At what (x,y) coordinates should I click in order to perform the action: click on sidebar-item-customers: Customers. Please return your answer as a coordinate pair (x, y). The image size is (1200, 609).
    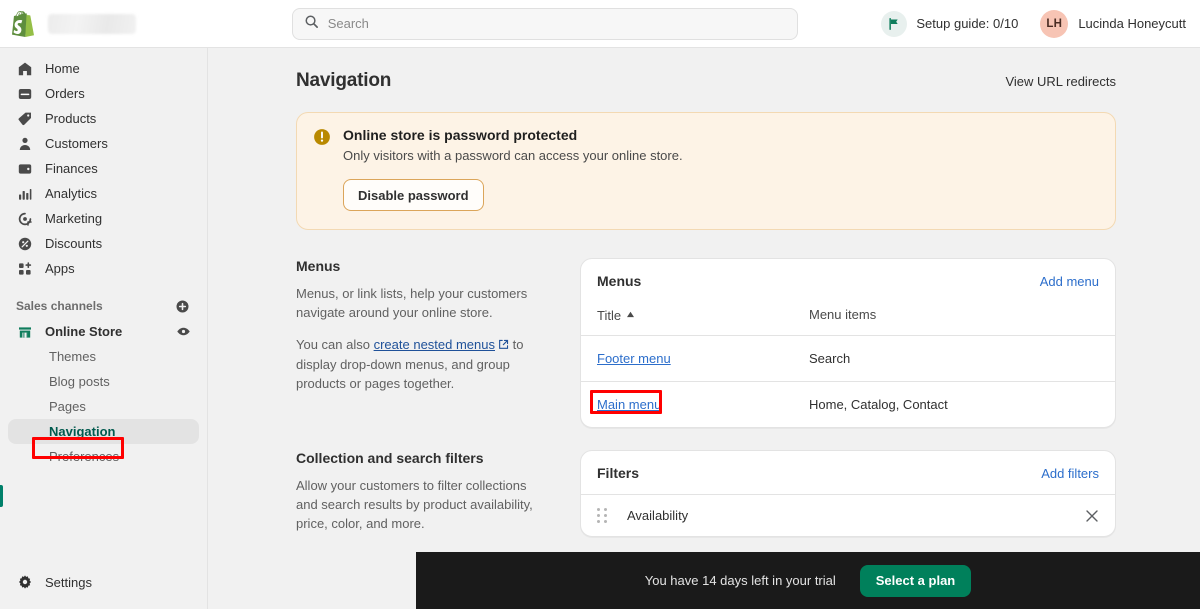
    Looking at the image, I should click on (103, 143).